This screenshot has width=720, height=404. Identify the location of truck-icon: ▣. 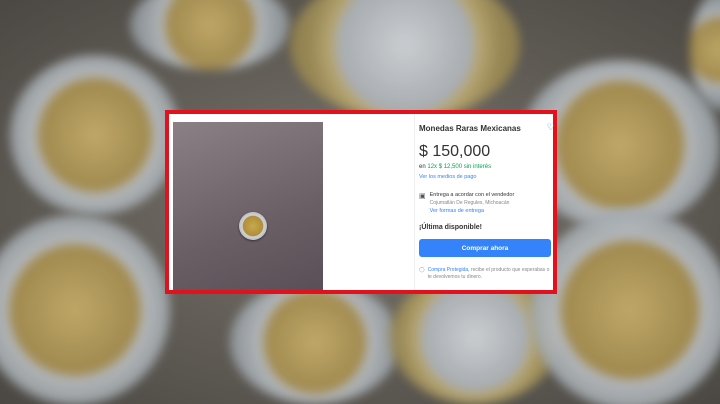
(422, 196).